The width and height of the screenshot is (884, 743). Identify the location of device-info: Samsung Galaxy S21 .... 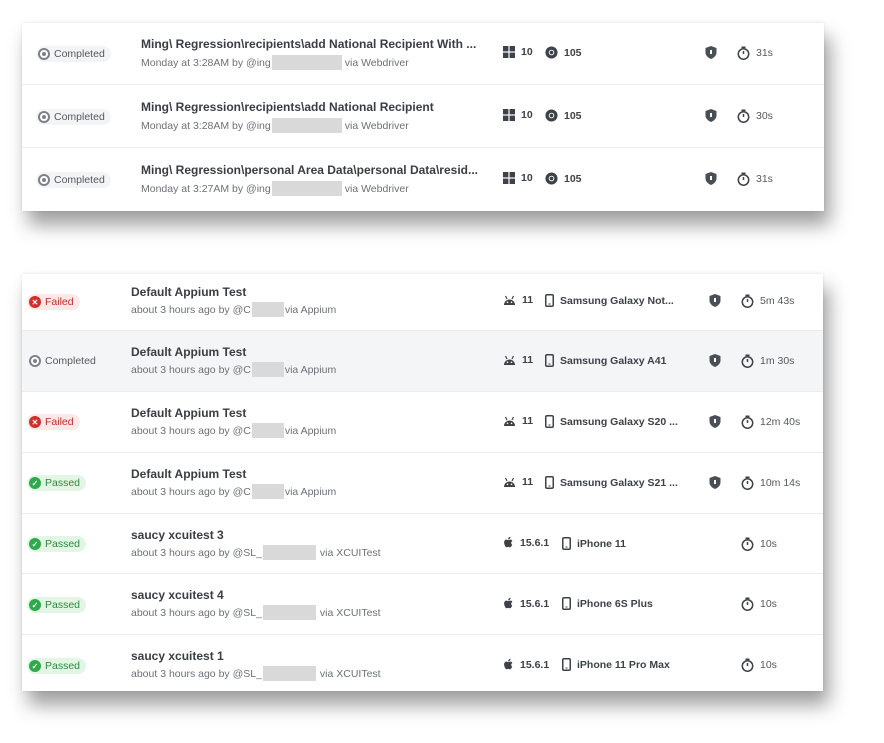
(611, 482).